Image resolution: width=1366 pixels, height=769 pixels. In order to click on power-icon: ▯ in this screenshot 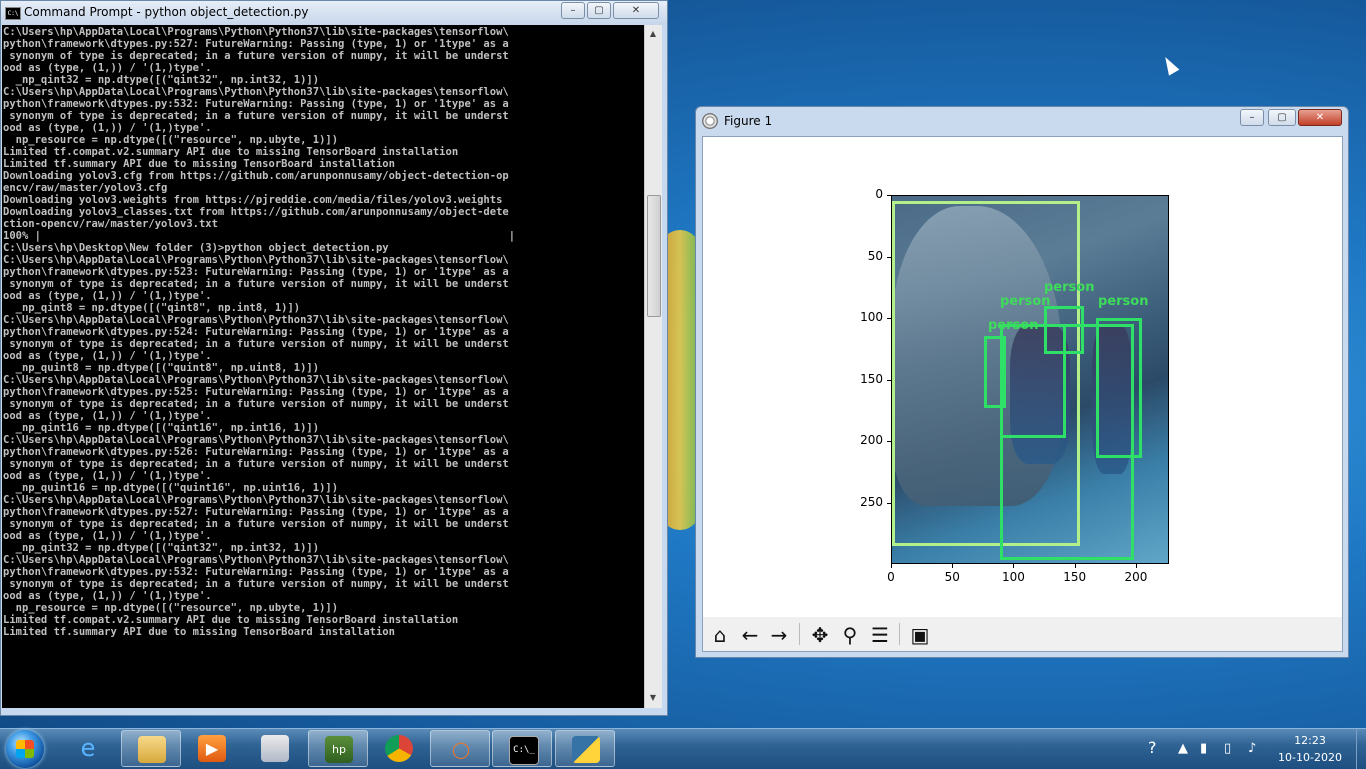, I will do `click(1227, 748)`.